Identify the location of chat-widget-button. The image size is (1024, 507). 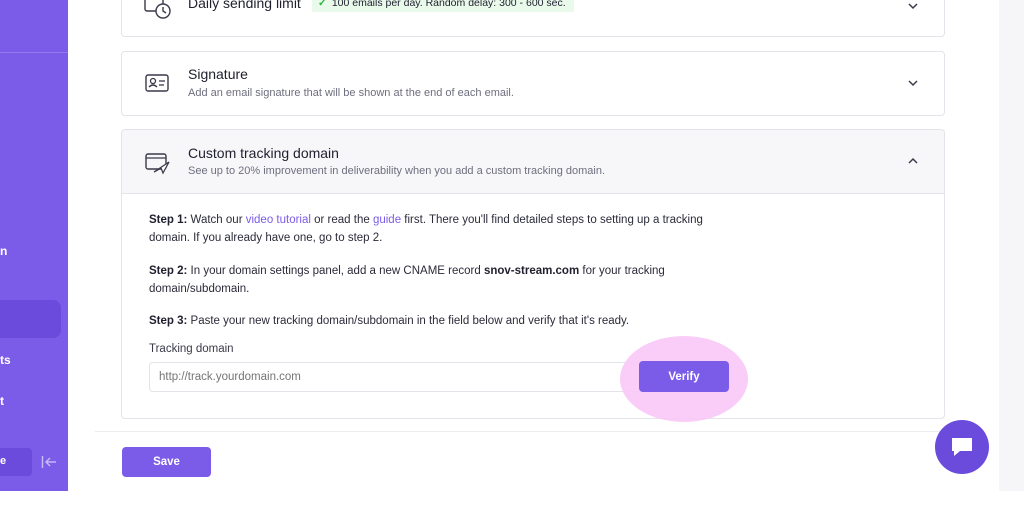
(962, 447).